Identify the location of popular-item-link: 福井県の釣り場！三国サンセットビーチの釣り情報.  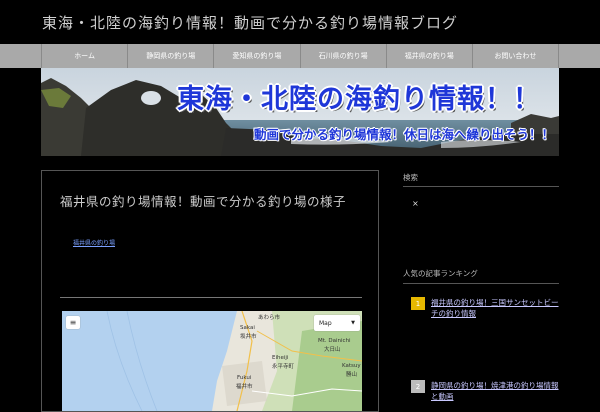
(496, 308).